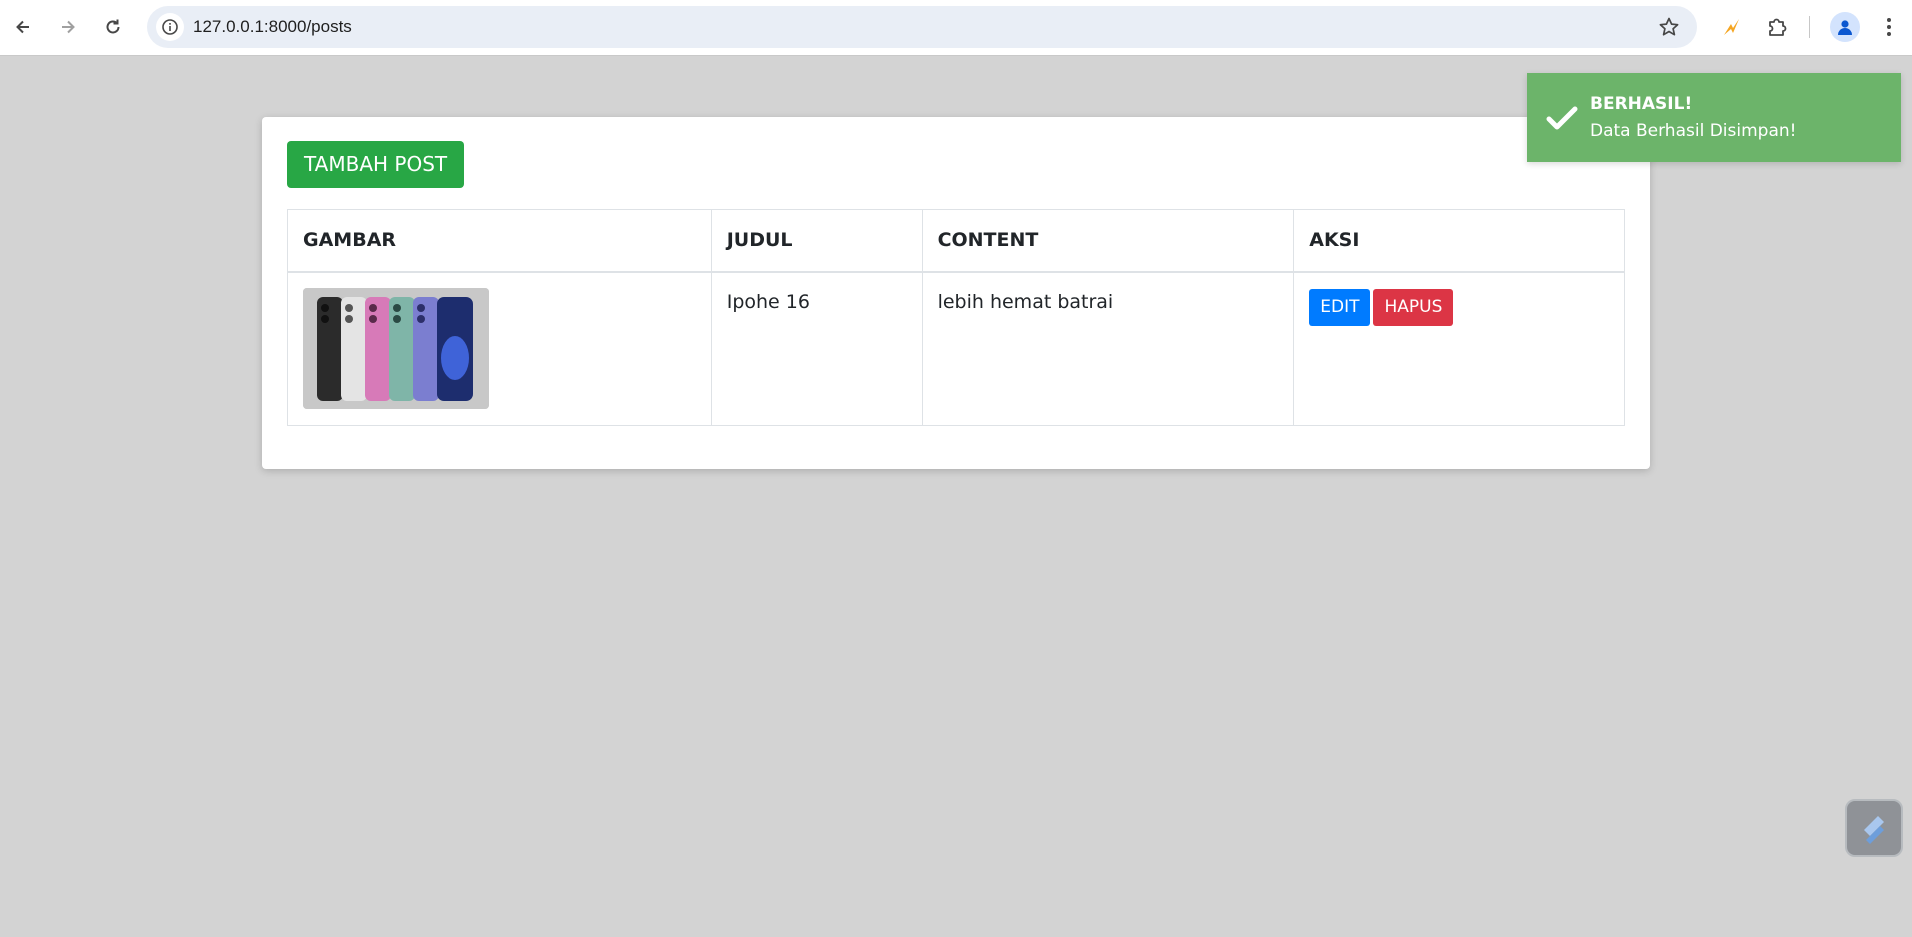  I want to click on profile-avatar-icon, so click(1845, 27).